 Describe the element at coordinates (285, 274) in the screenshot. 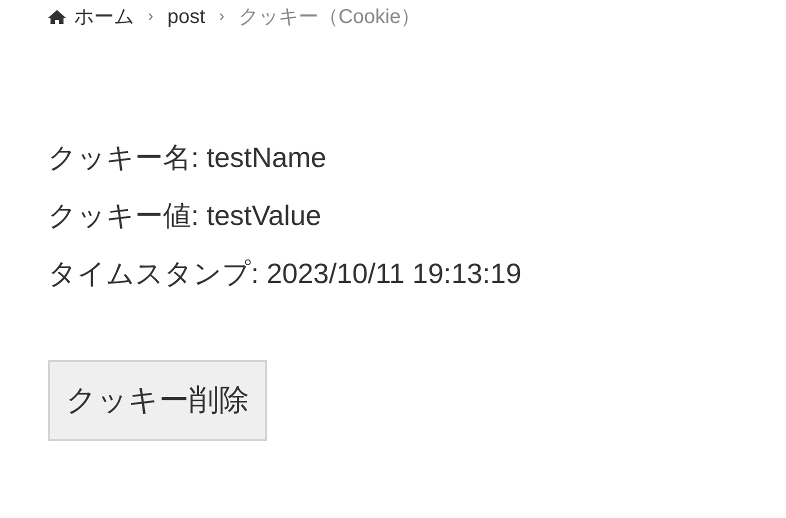

I see `cookie-info-text: タイムスタンプ: 2023/10/11 19:13:19` at that location.